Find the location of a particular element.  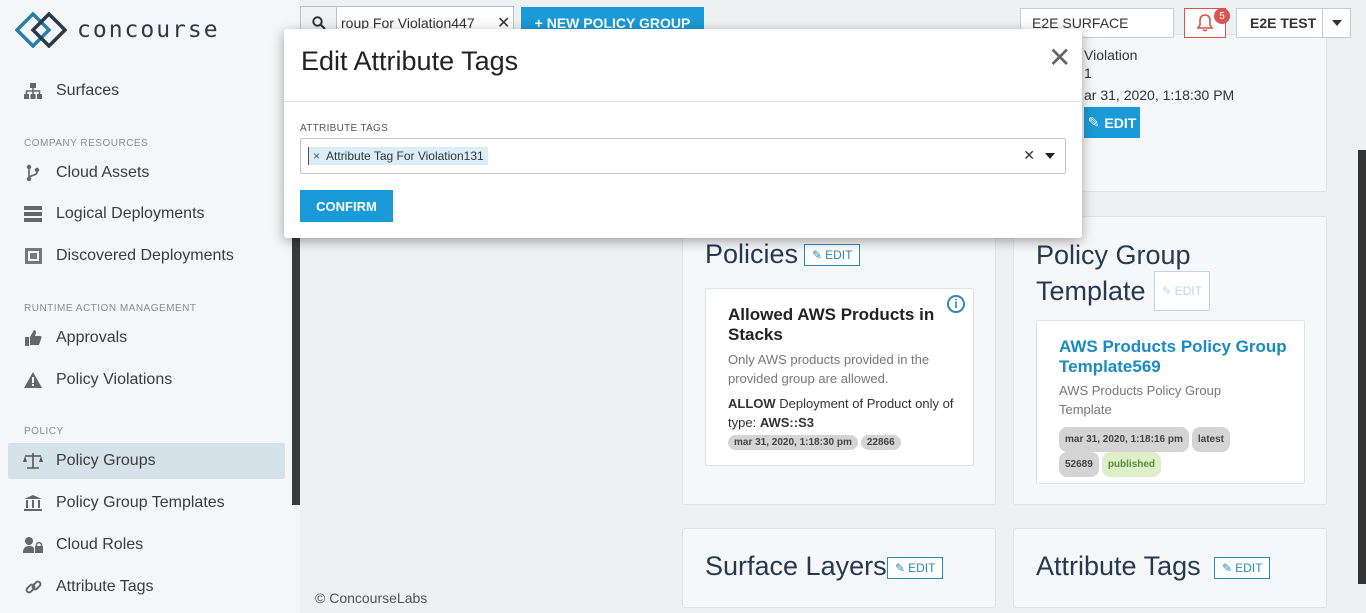

attribute-tags-label: ATTRIBUTE TAGS is located at coordinates (344, 128).